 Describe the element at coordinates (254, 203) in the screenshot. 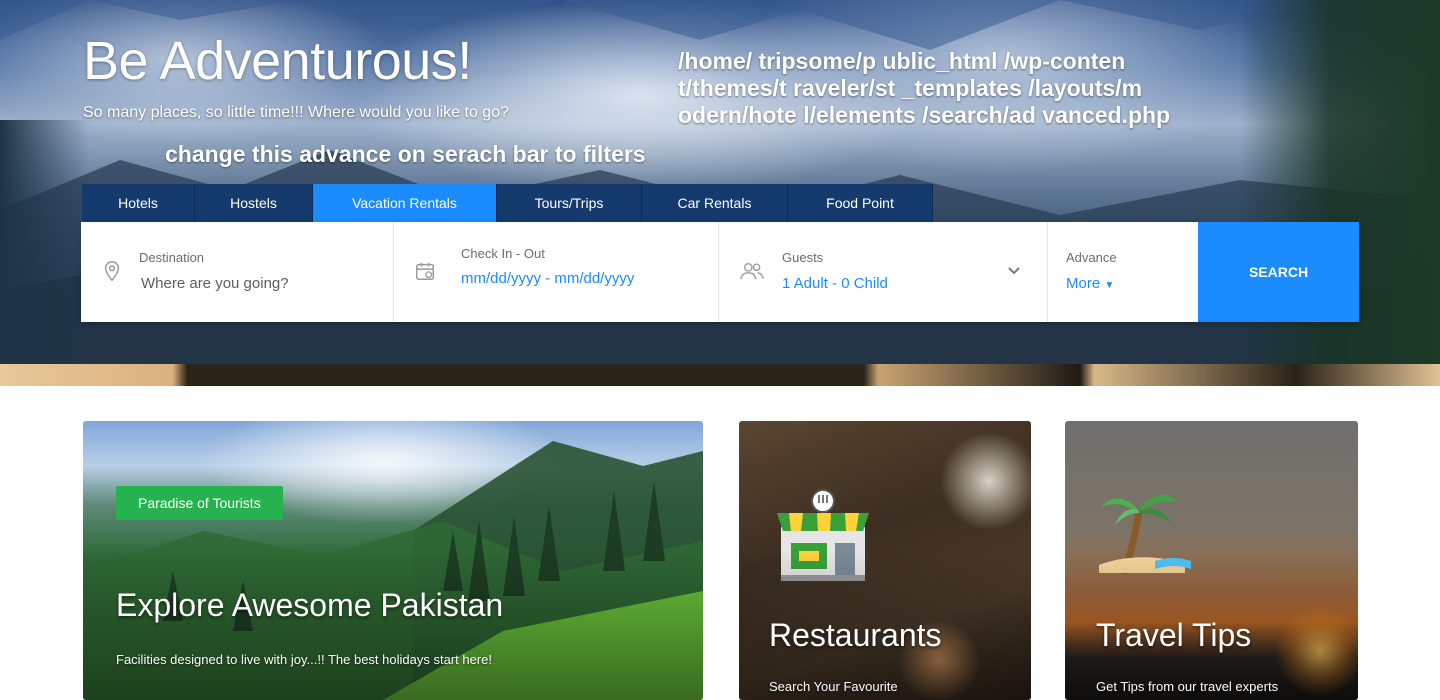

I see `tab-hostels: Hostels` at that location.